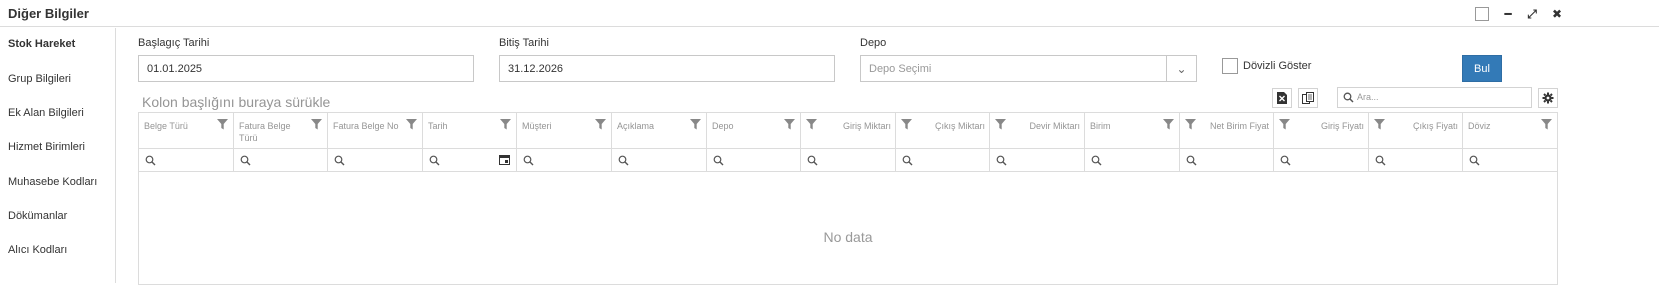  I want to click on column-header-label: Depo, so click(723, 126).